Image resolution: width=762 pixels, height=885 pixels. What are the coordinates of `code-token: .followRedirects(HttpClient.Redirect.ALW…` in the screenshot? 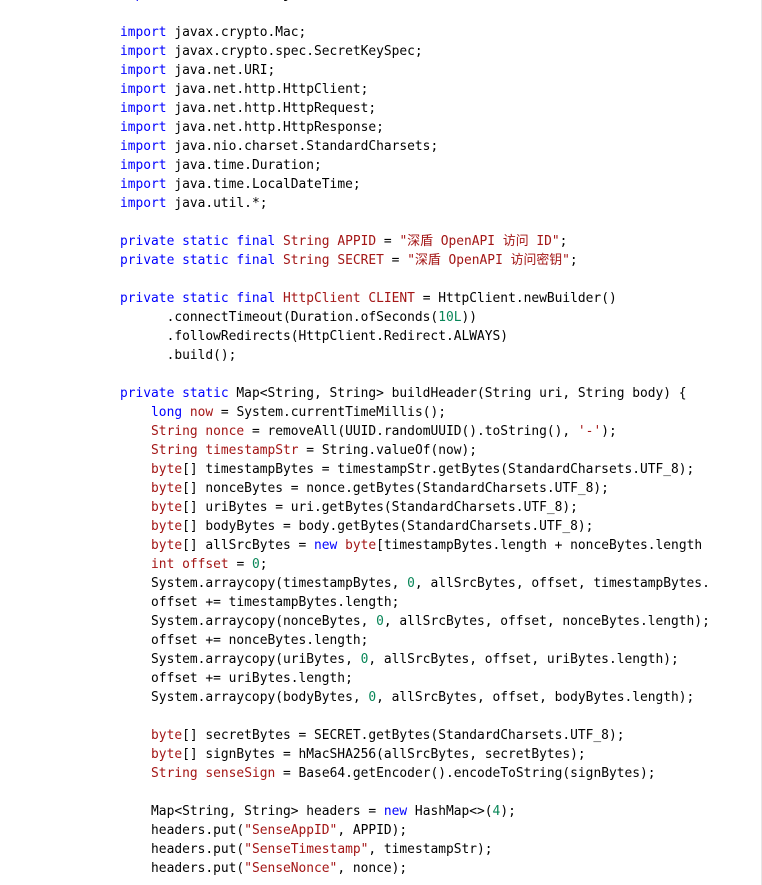 It's located at (314, 336).